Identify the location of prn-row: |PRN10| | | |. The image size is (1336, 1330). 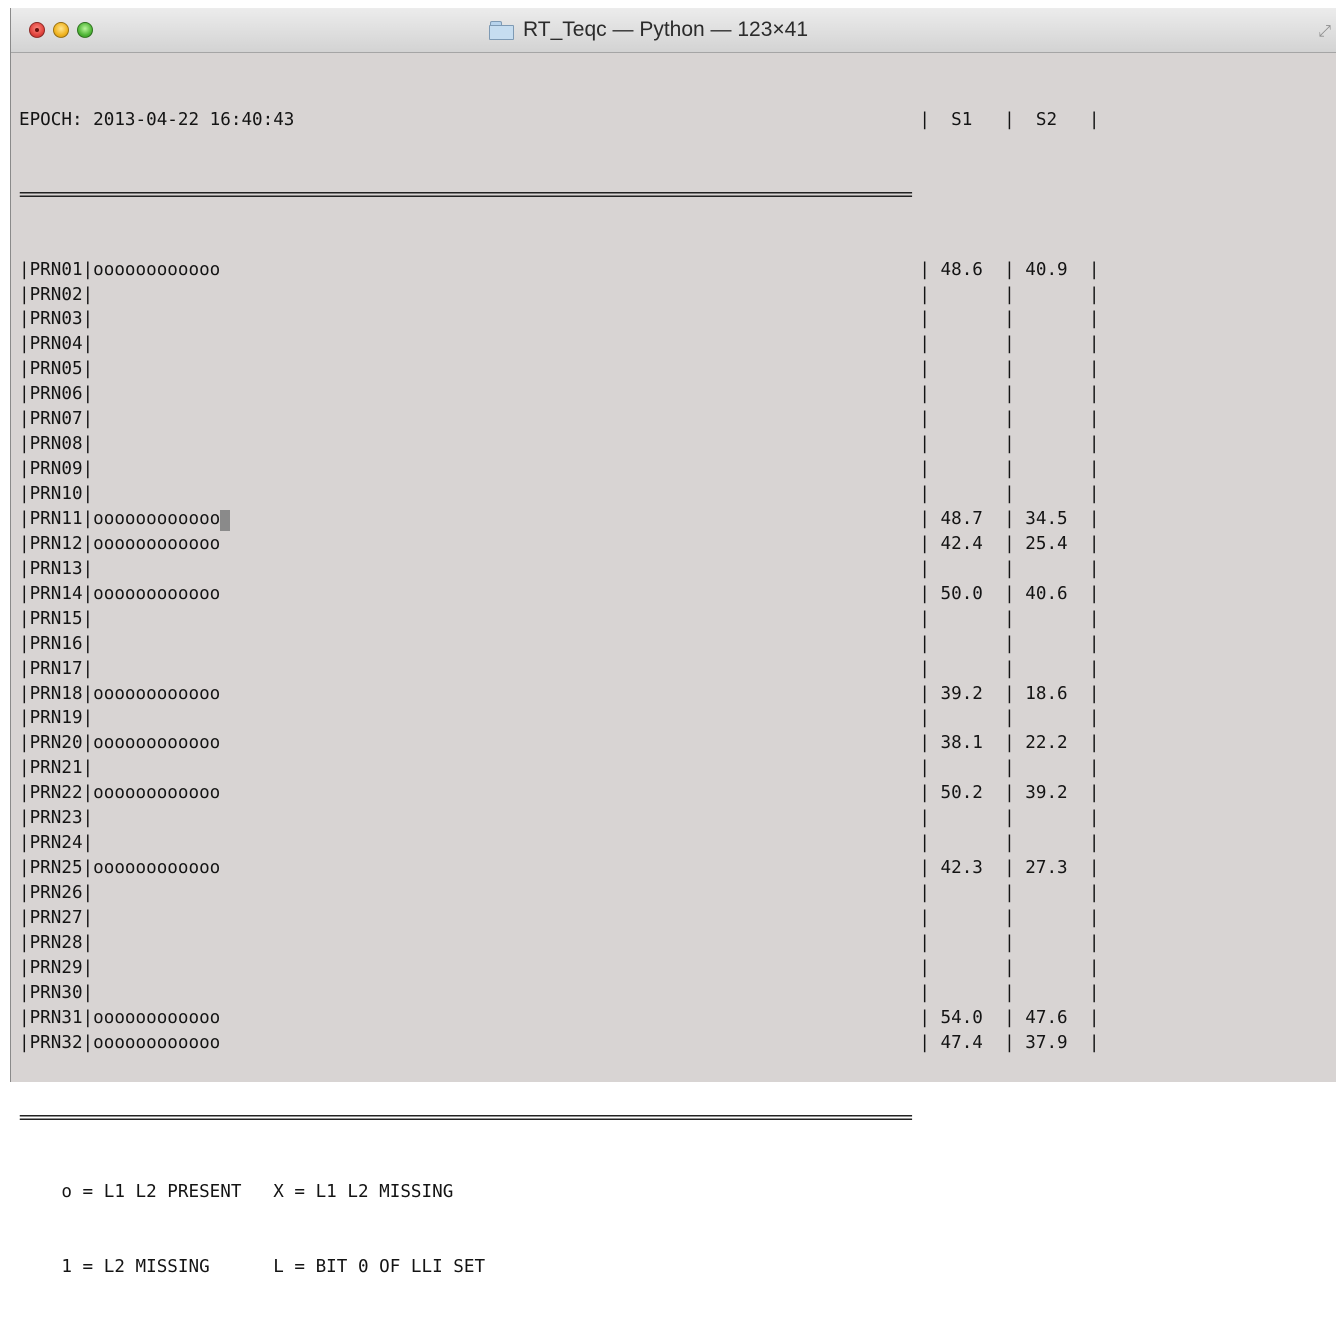
(669, 494).